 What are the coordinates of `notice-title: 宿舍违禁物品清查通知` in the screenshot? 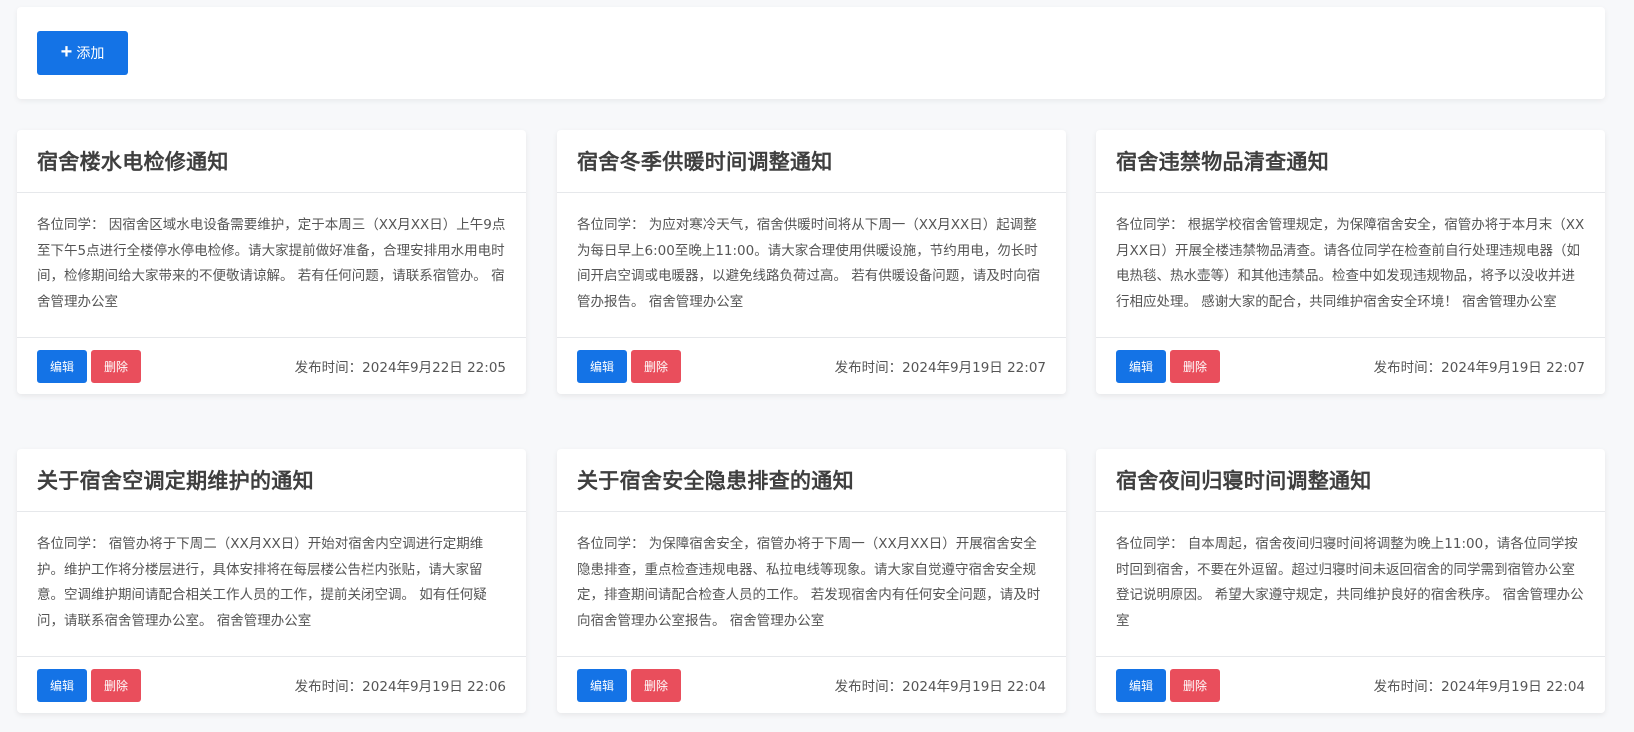 It's located at (1222, 162).